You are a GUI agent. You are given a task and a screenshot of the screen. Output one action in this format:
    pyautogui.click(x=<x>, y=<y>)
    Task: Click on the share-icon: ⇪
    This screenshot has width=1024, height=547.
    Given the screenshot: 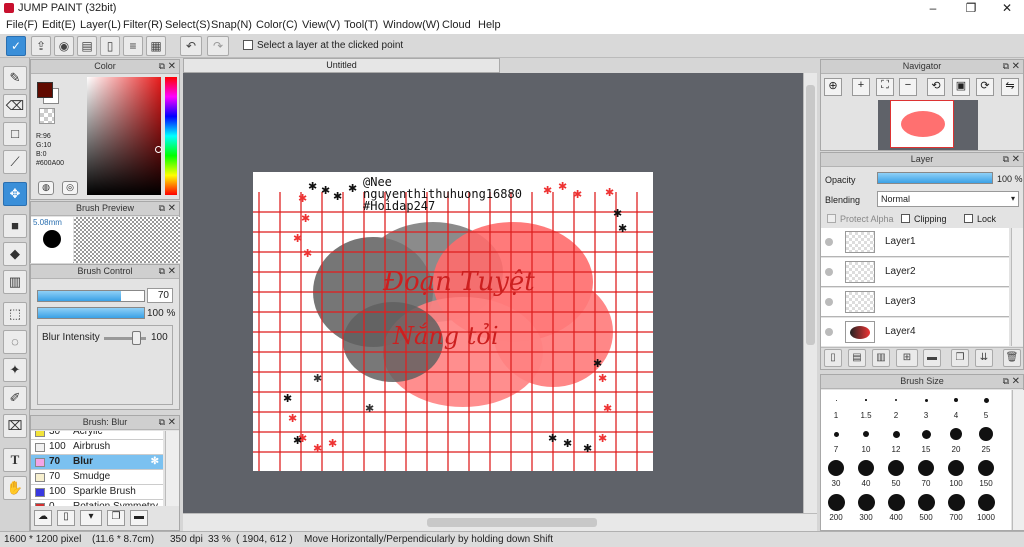 What is the action you would take?
    pyautogui.click(x=41, y=46)
    